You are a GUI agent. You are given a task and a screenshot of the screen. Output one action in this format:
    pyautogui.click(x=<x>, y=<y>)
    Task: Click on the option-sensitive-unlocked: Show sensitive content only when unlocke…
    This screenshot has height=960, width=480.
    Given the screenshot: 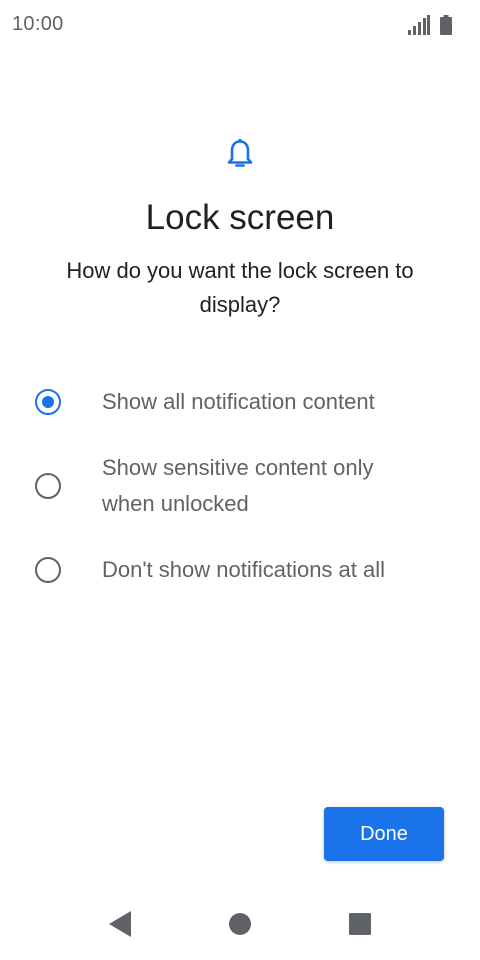 What is the action you would take?
    pyautogui.click(x=240, y=488)
    